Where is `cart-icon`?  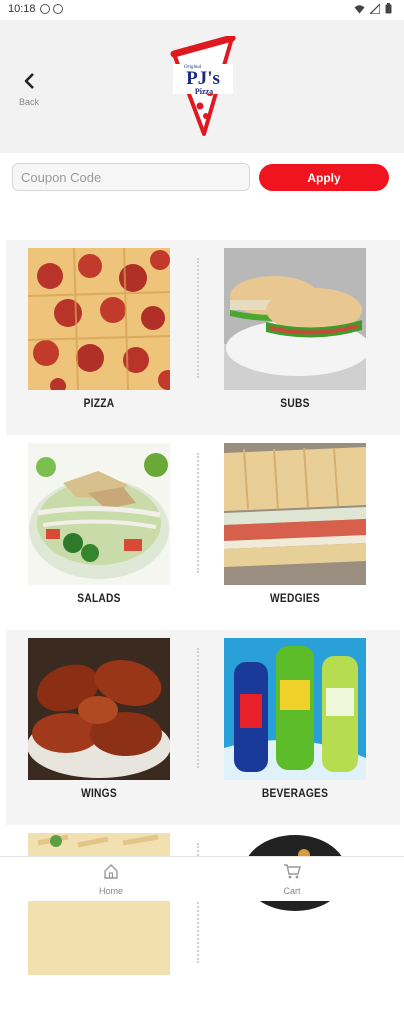 cart-icon is located at coordinates (292, 871).